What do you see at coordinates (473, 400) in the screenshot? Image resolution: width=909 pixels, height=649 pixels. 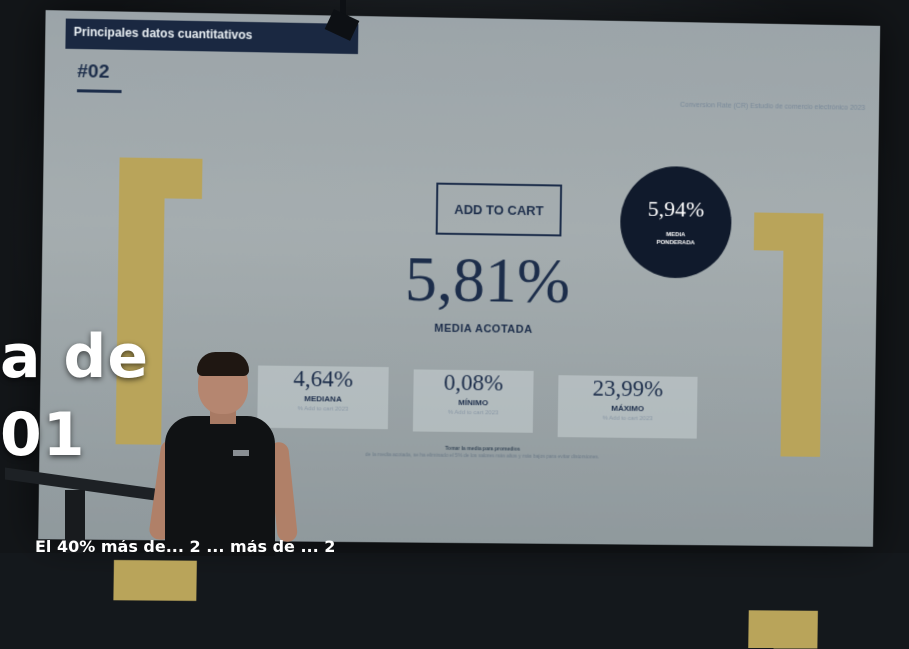 I see `stat-minimum: 0,08% MÍNIMO % Add to cart 2023` at bounding box center [473, 400].